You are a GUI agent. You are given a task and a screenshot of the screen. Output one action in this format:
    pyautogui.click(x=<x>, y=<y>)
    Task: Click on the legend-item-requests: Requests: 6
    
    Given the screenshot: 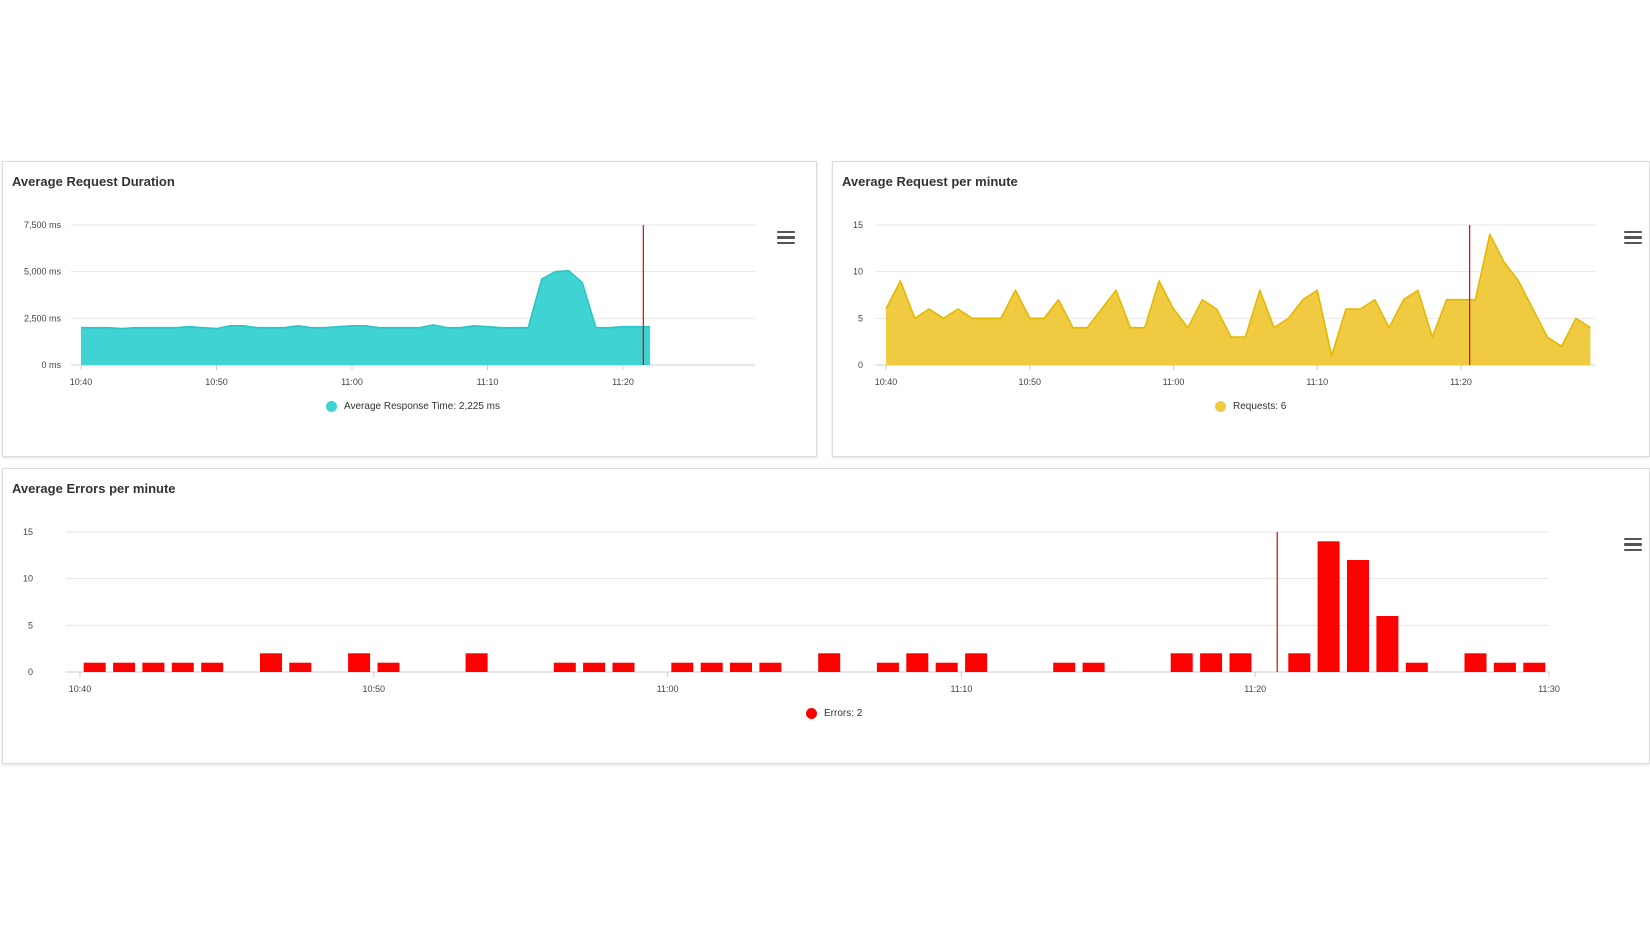 What is the action you would take?
    pyautogui.click(x=1250, y=406)
    